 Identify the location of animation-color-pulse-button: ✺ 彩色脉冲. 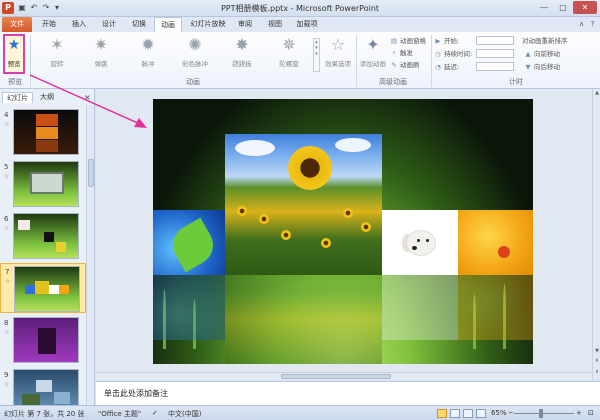
(195, 55).